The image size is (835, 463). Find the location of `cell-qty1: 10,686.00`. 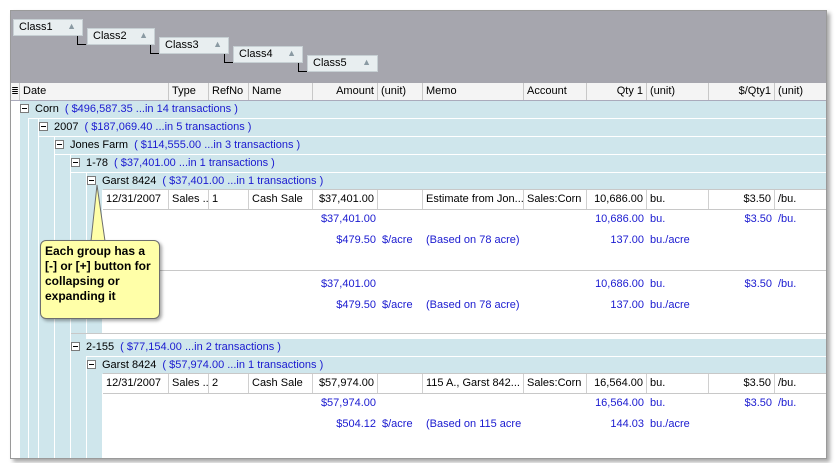

cell-qty1: 10,686.00 is located at coordinates (617, 199).